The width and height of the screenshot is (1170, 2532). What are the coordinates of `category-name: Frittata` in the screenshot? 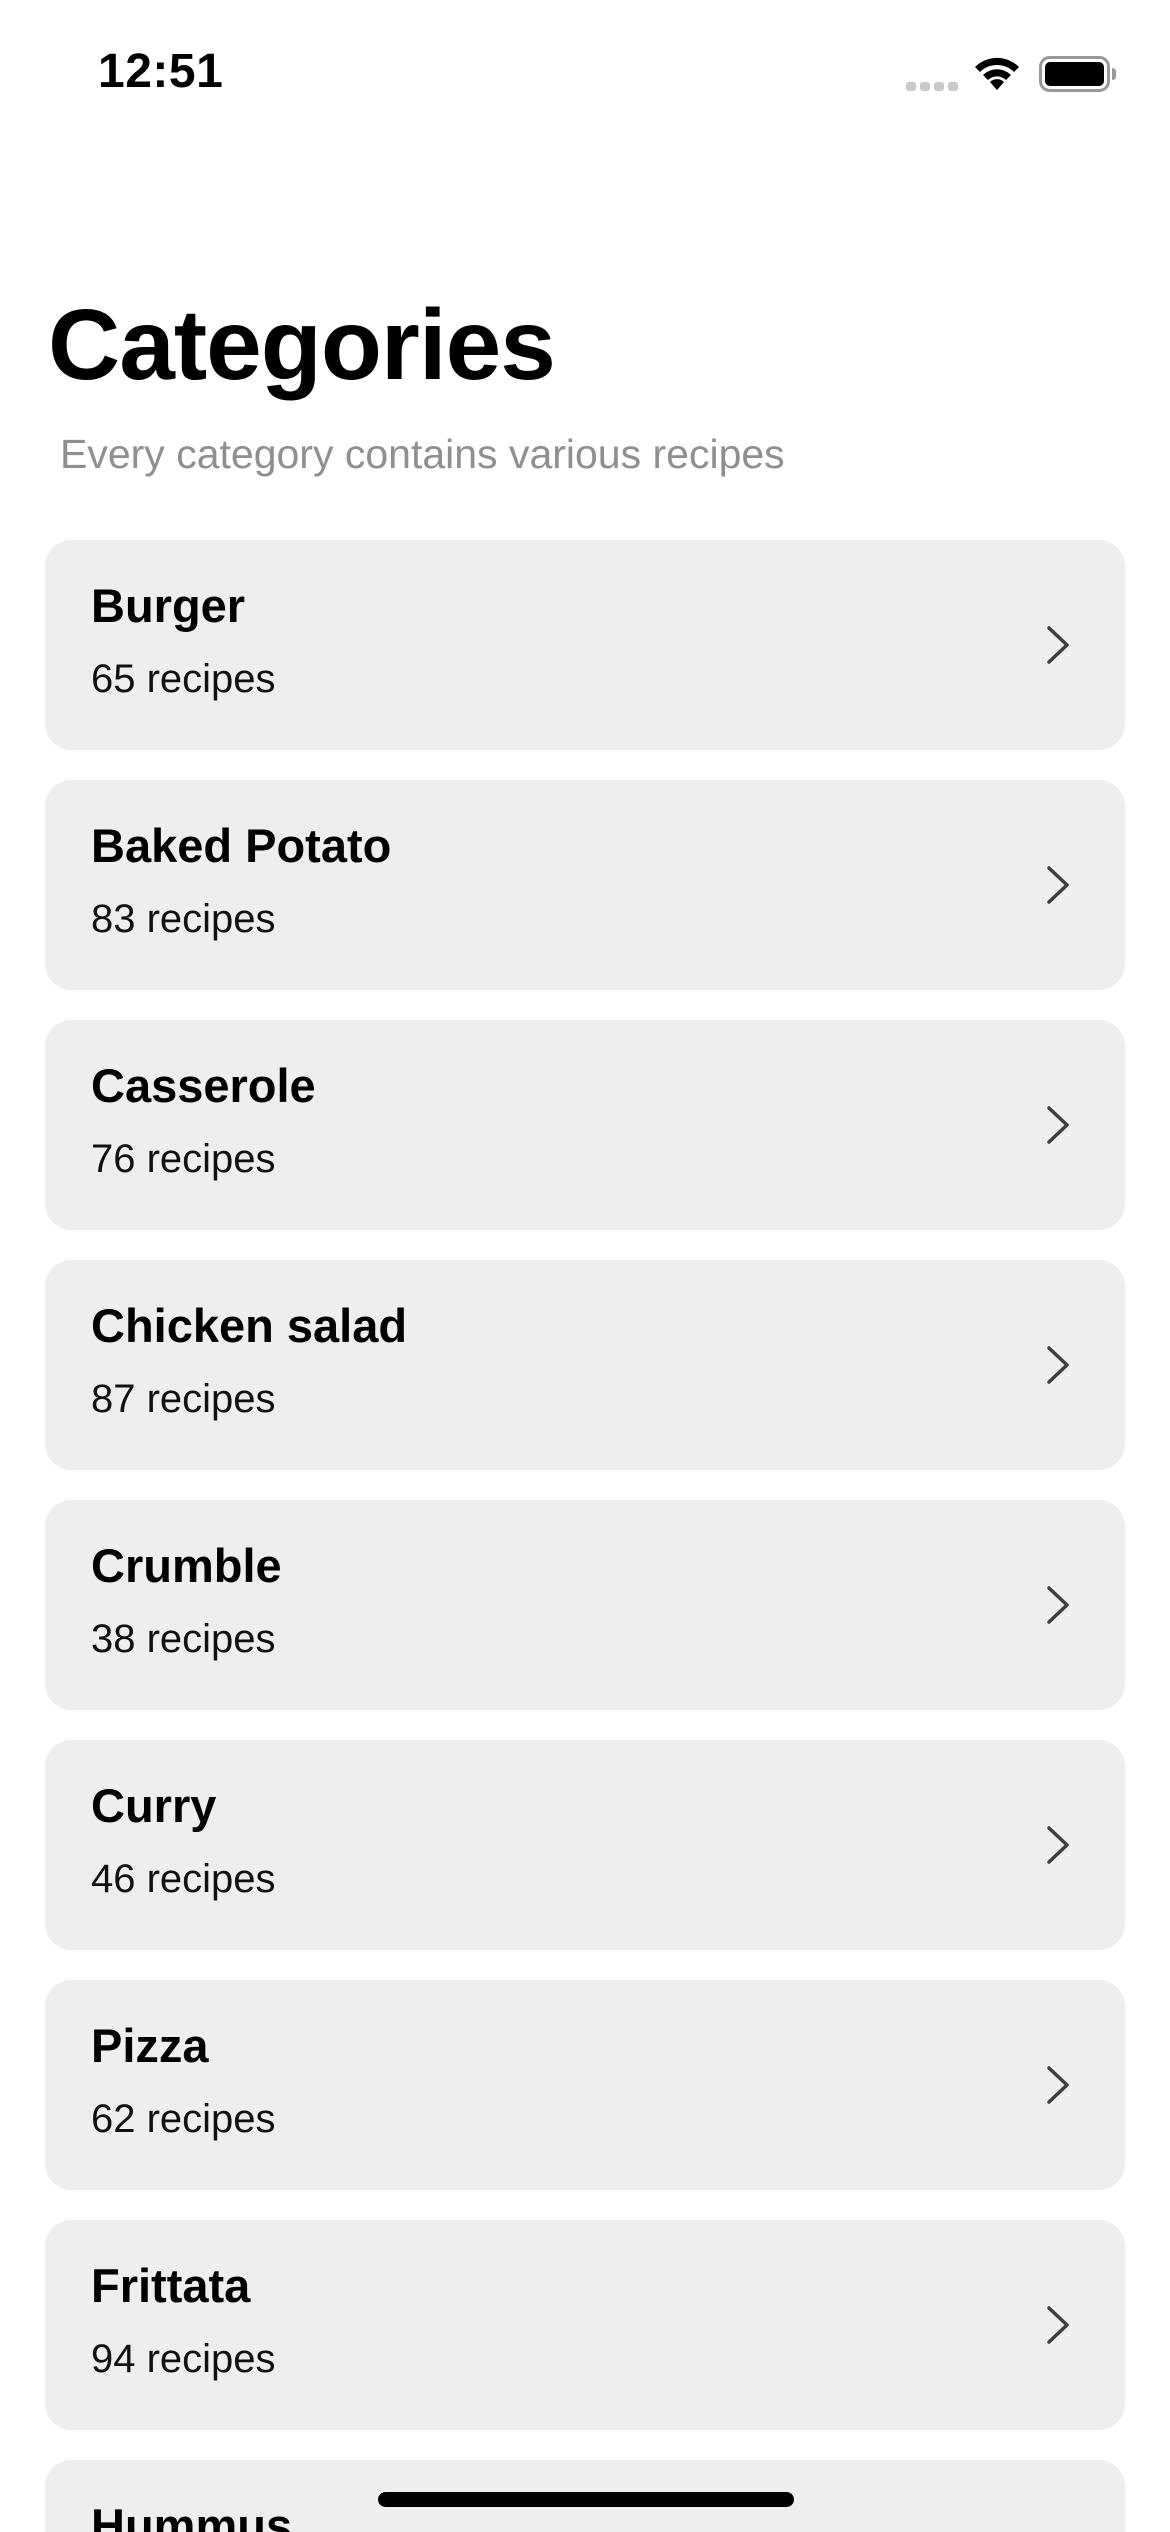 It's located at (171, 2285).